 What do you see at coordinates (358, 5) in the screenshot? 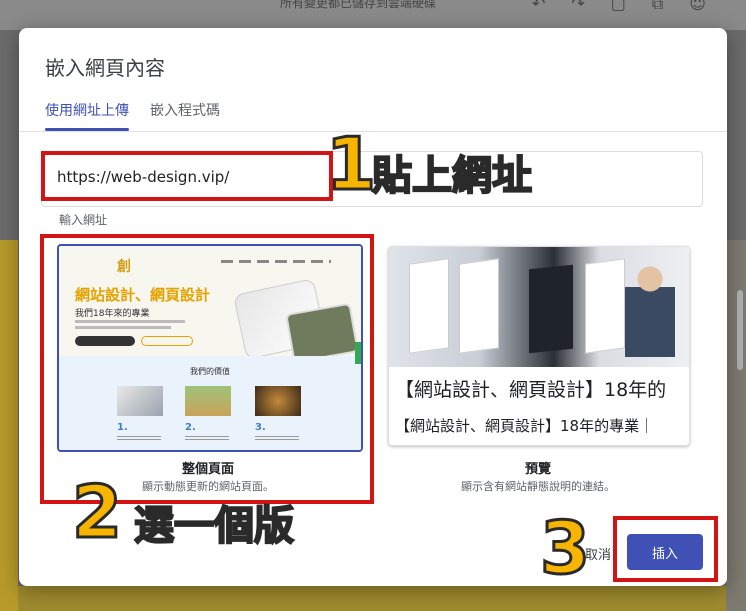
I see `save-status: 所有變更都已儲存到雲端硬碟` at bounding box center [358, 5].